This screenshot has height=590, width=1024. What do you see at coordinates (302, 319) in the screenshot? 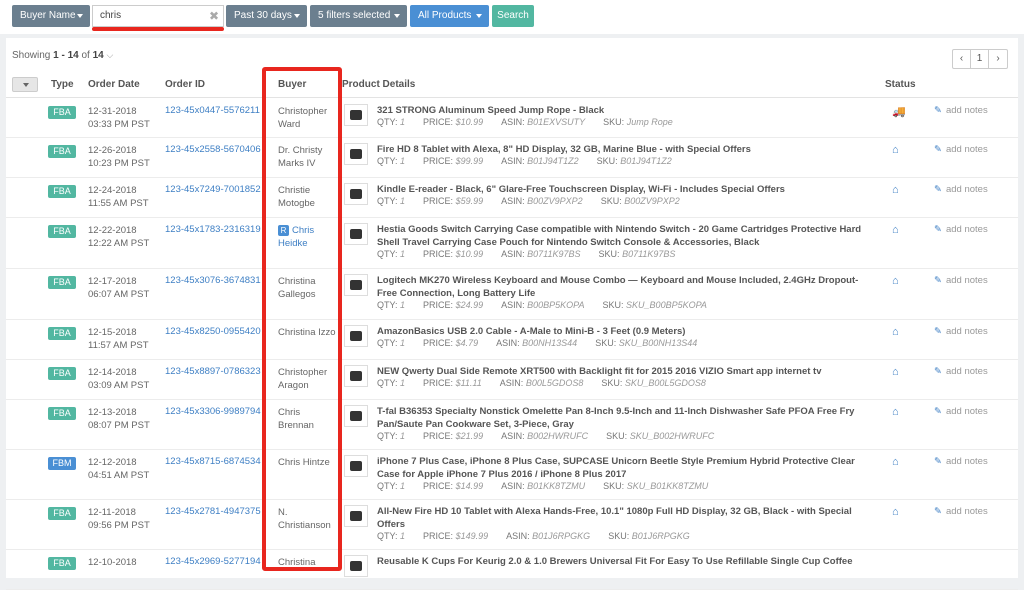
I see `buyer-column-highlight` at bounding box center [302, 319].